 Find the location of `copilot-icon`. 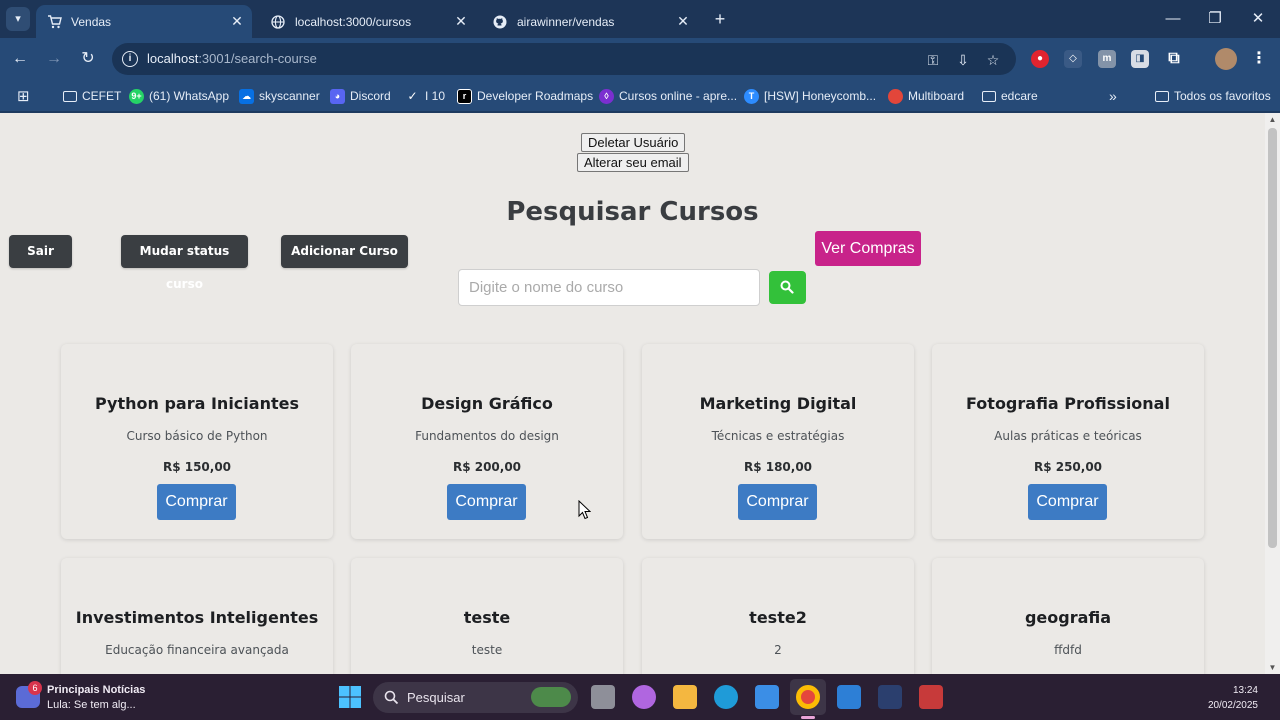

copilot-icon is located at coordinates (644, 697).